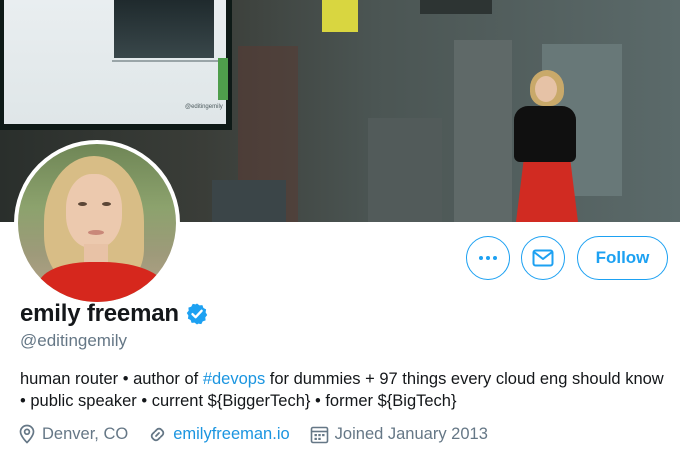  Describe the element at coordinates (340, 16) in the screenshot. I see `banner-sticky-note` at that location.